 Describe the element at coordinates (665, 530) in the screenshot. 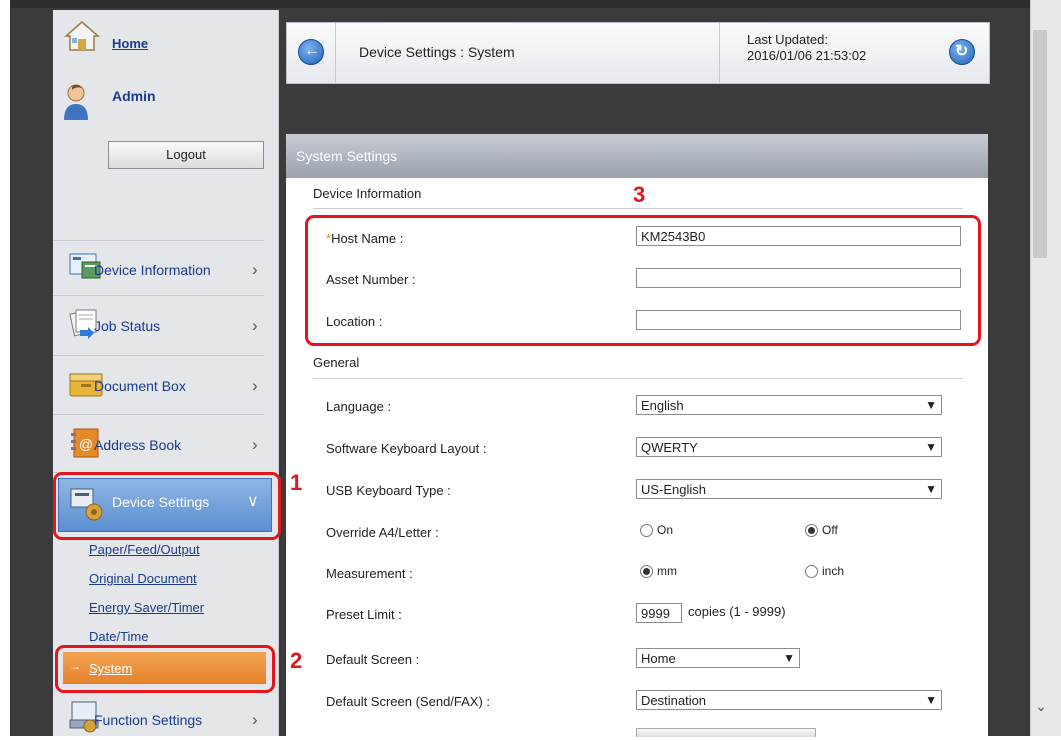

I see `override-on-label: On` at that location.